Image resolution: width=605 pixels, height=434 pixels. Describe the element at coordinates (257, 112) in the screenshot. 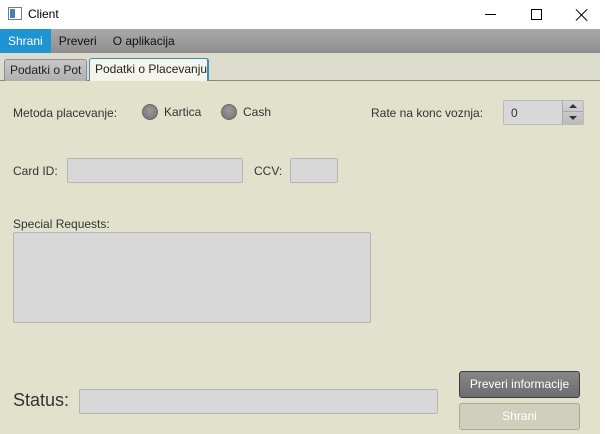

I see `radio-cash-label: Cash` at that location.